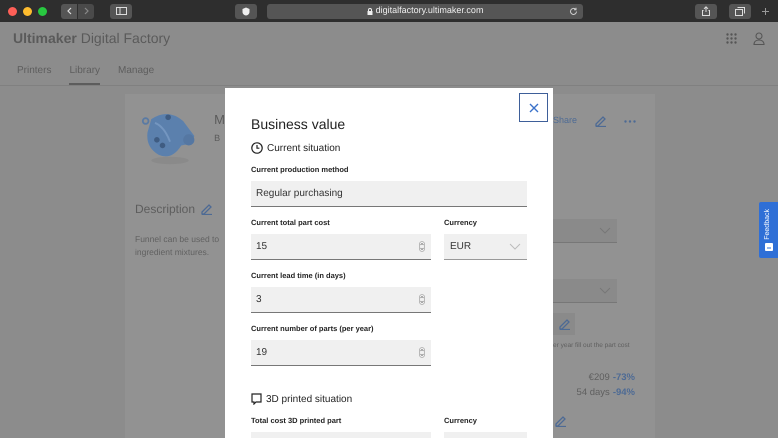 The height and width of the screenshot is (438, 778). I want to click on share-browser-button, so click(706, 11).